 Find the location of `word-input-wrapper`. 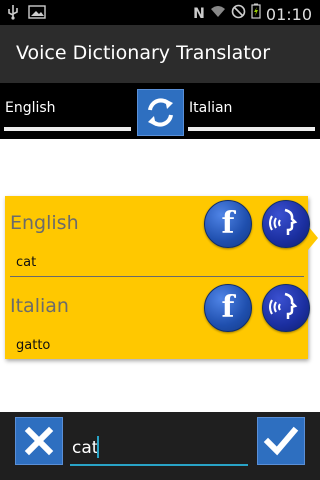

word-input-wrapper is located at coordinates (159, 450).